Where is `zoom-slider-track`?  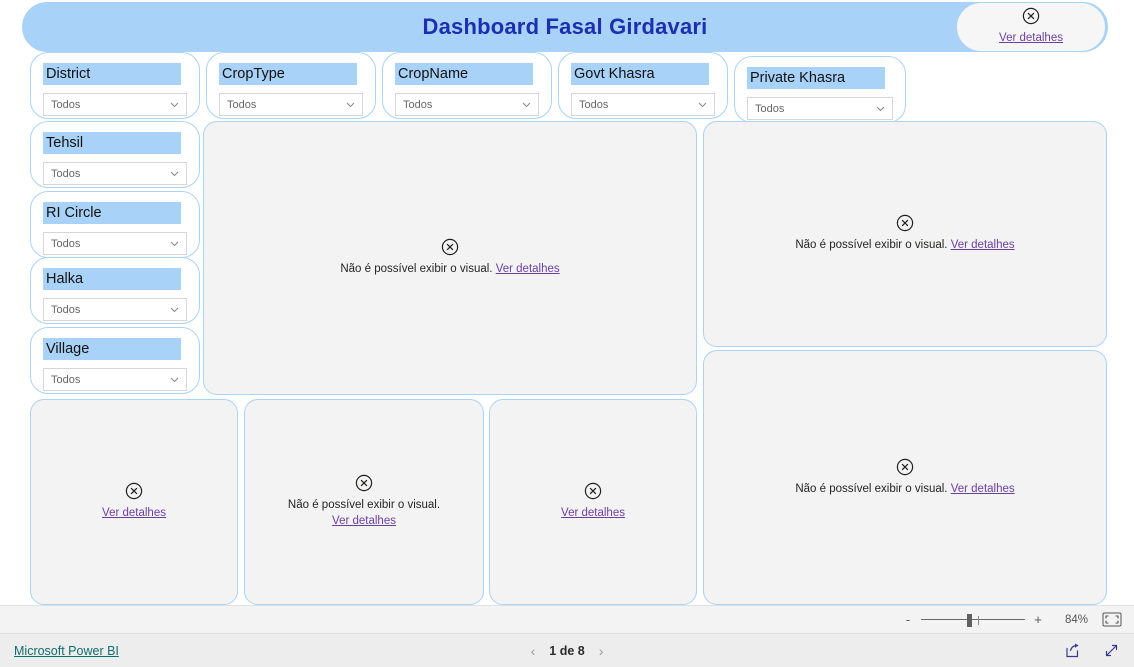 zoom-slider-track is located at coordinates (973, 619).